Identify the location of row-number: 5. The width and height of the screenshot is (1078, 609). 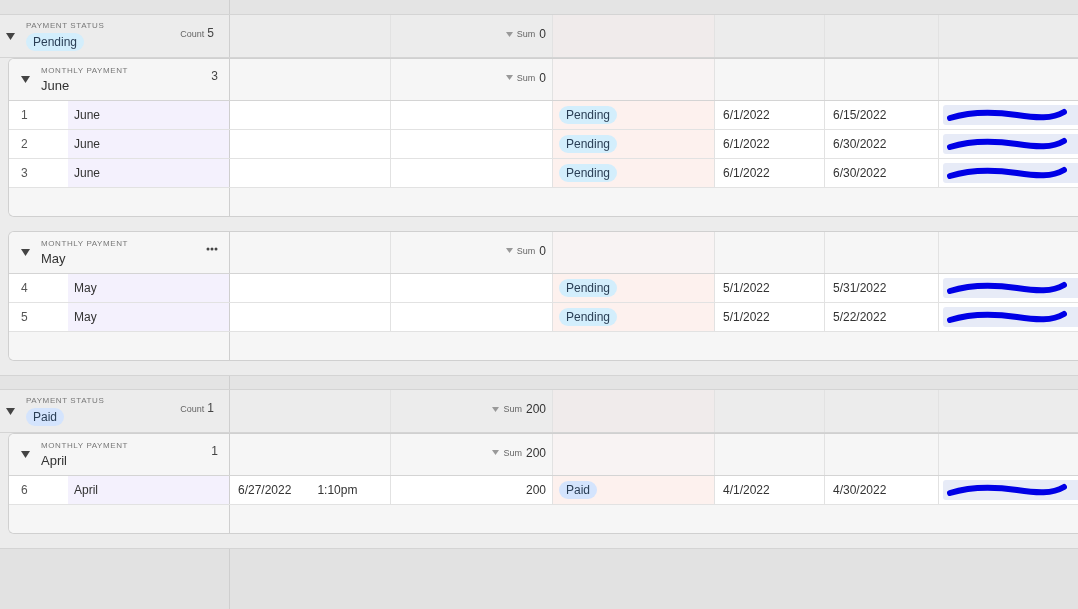
(24, 317).